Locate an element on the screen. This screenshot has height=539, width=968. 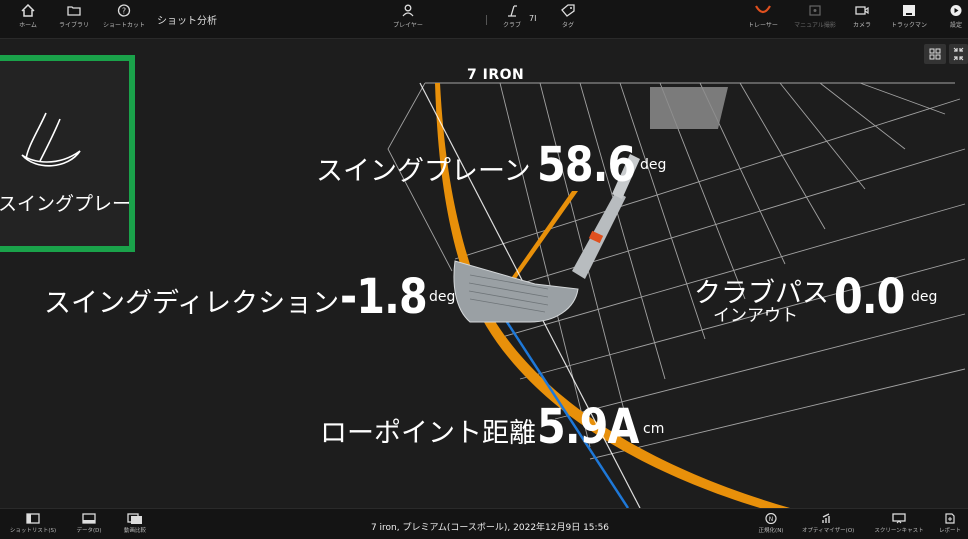
home-button: ホーム is located at coordinates (28, 16).